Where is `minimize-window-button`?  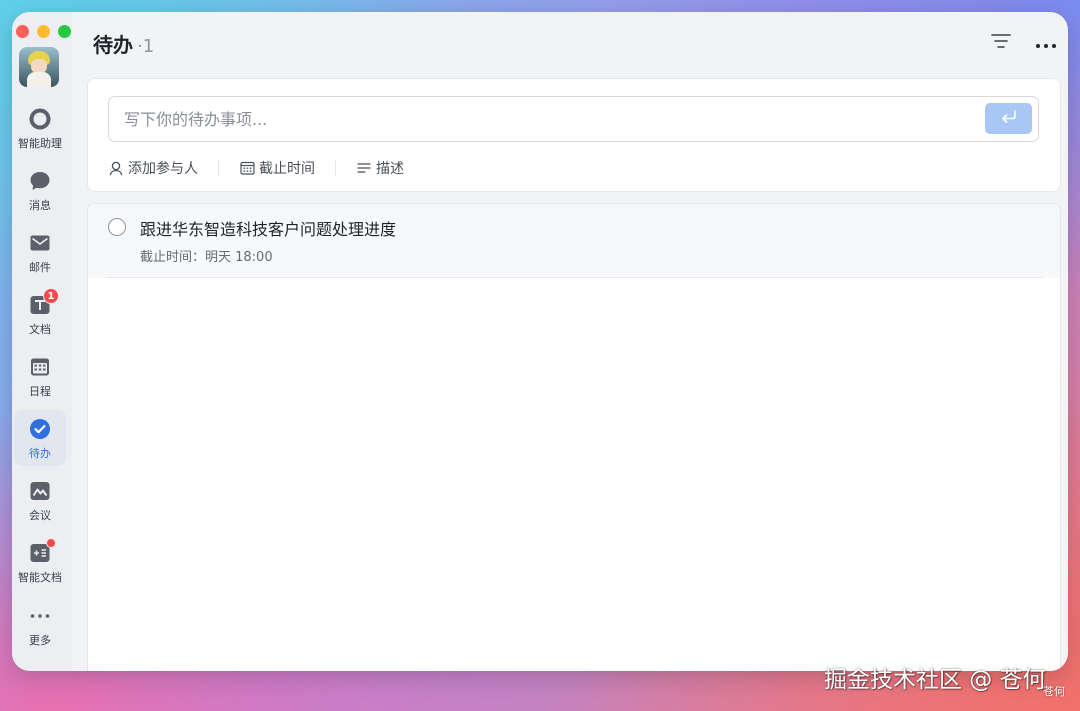 minimize-window-button is located at coordinates (43, 31).